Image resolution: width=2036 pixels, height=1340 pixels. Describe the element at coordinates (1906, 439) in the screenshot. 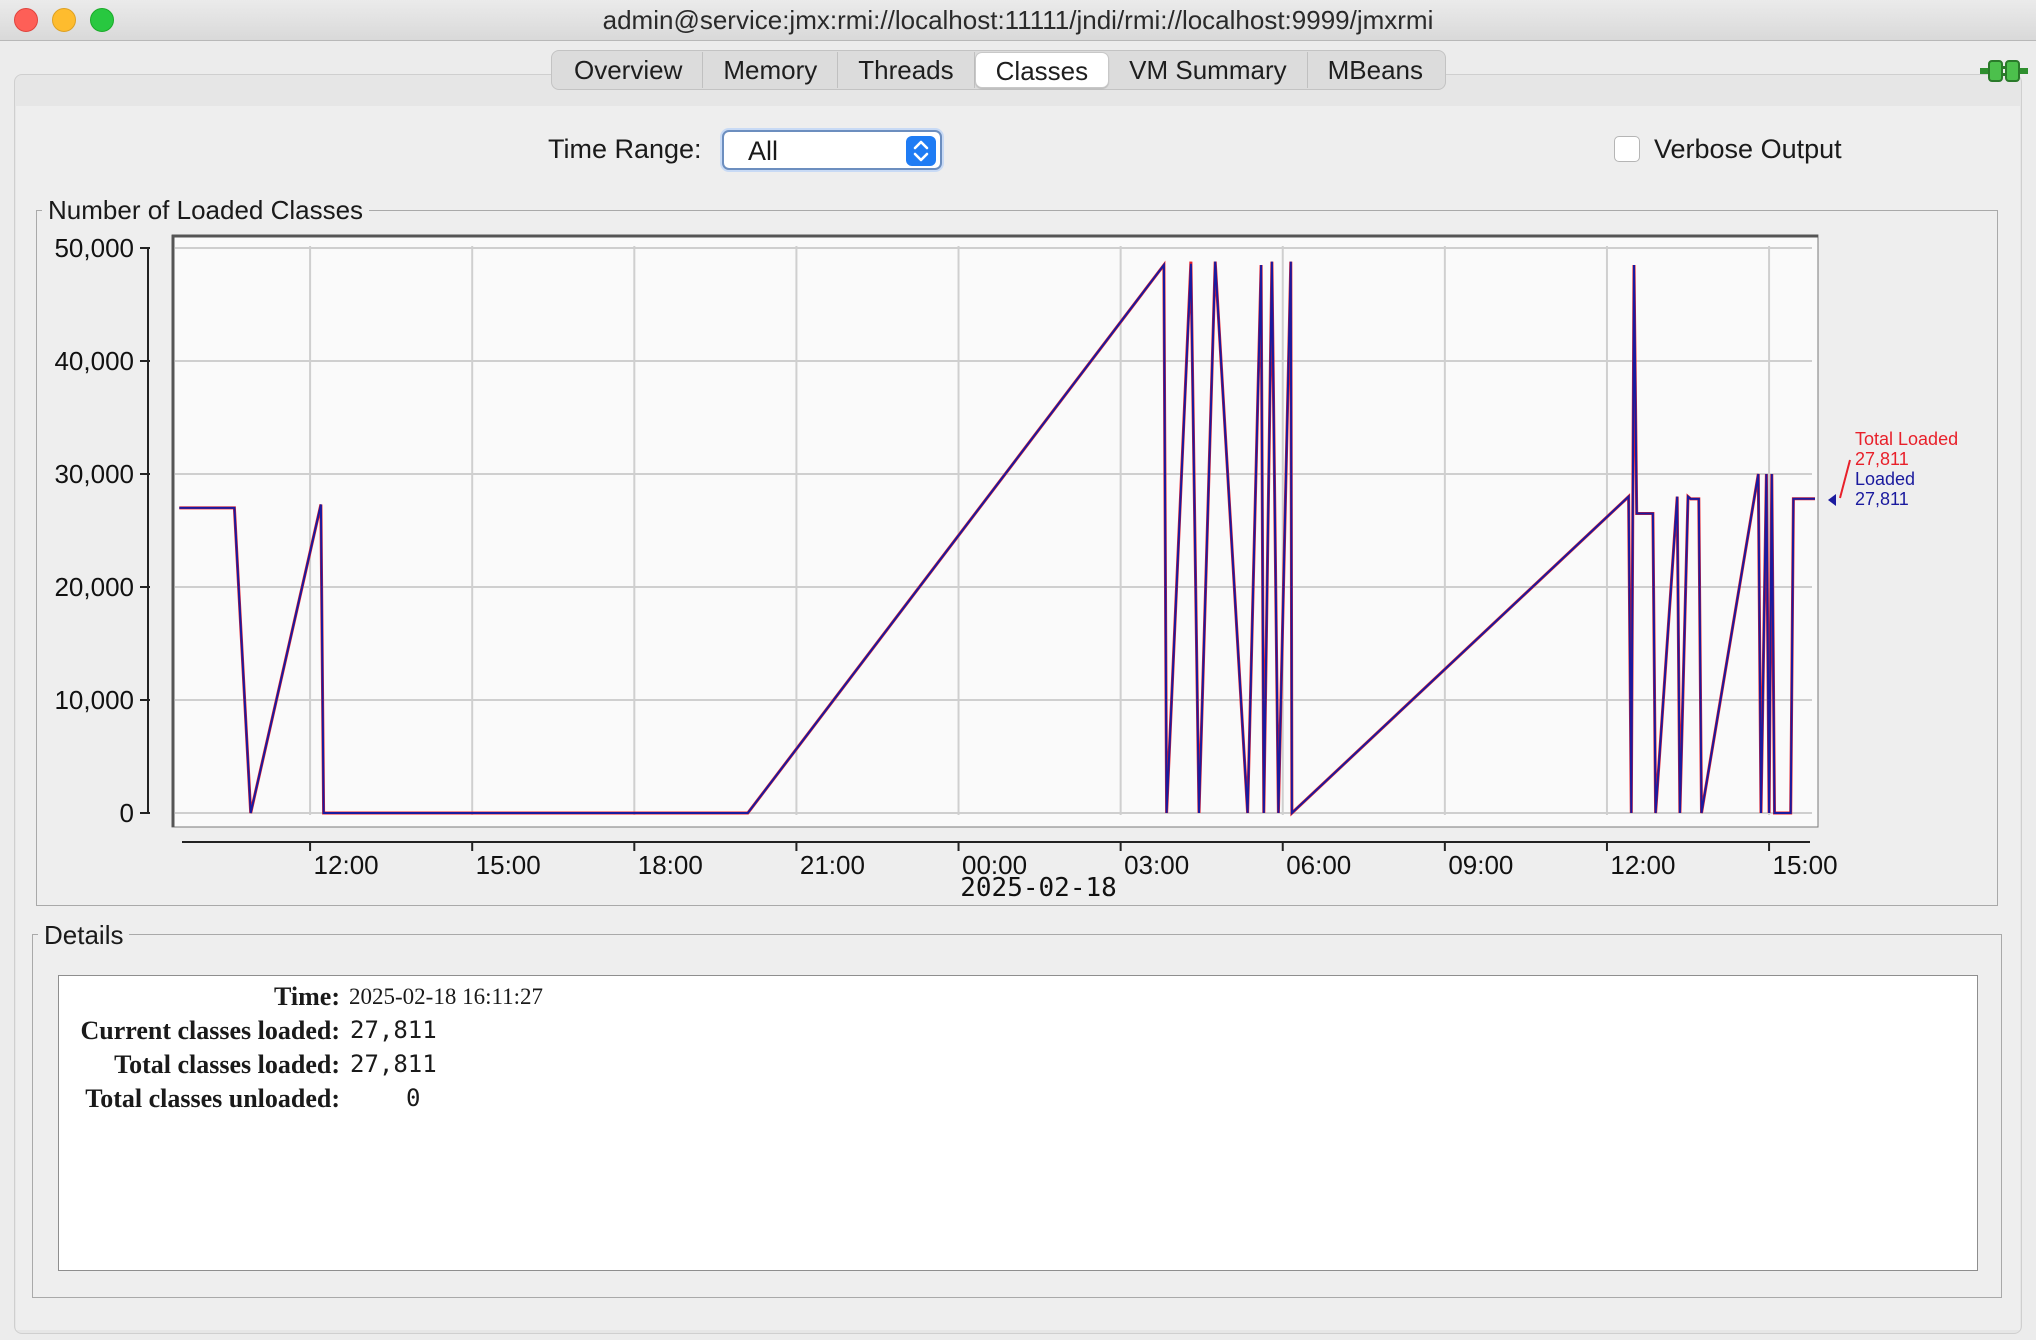

I see `legend-total-loaded-name: Total Loaded` at that location.